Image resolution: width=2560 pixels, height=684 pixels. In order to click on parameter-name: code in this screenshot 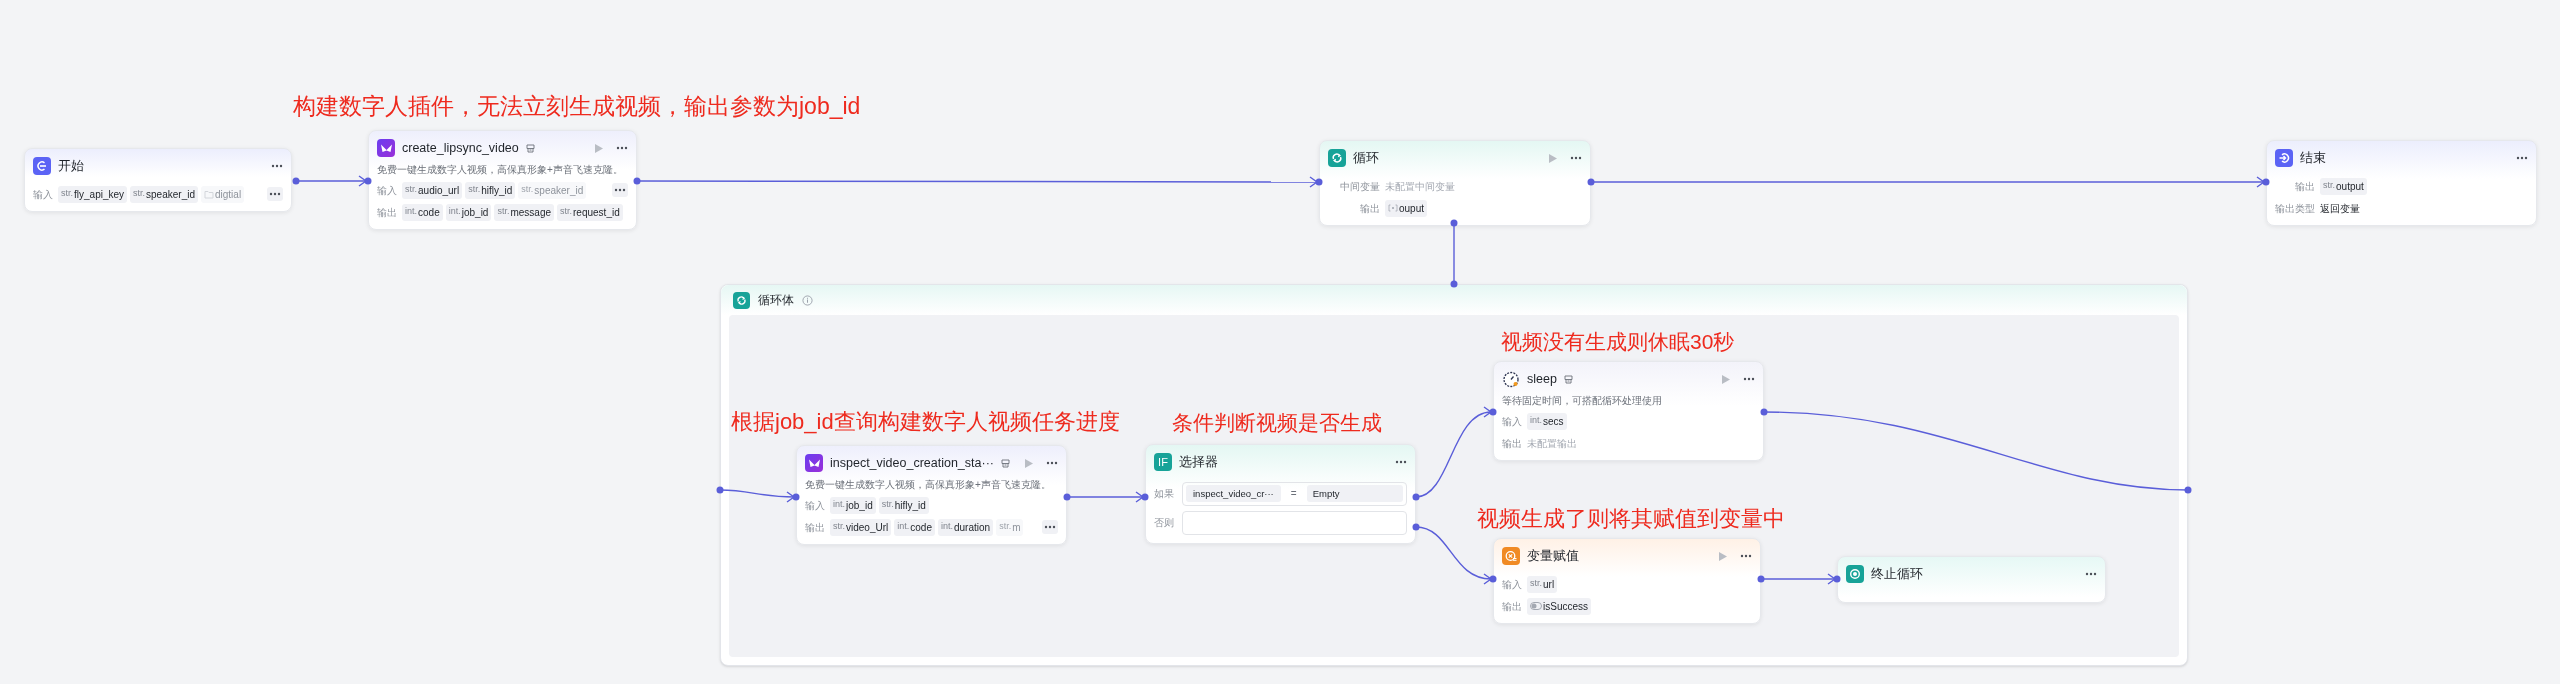, I will do `click(429, 212)`.